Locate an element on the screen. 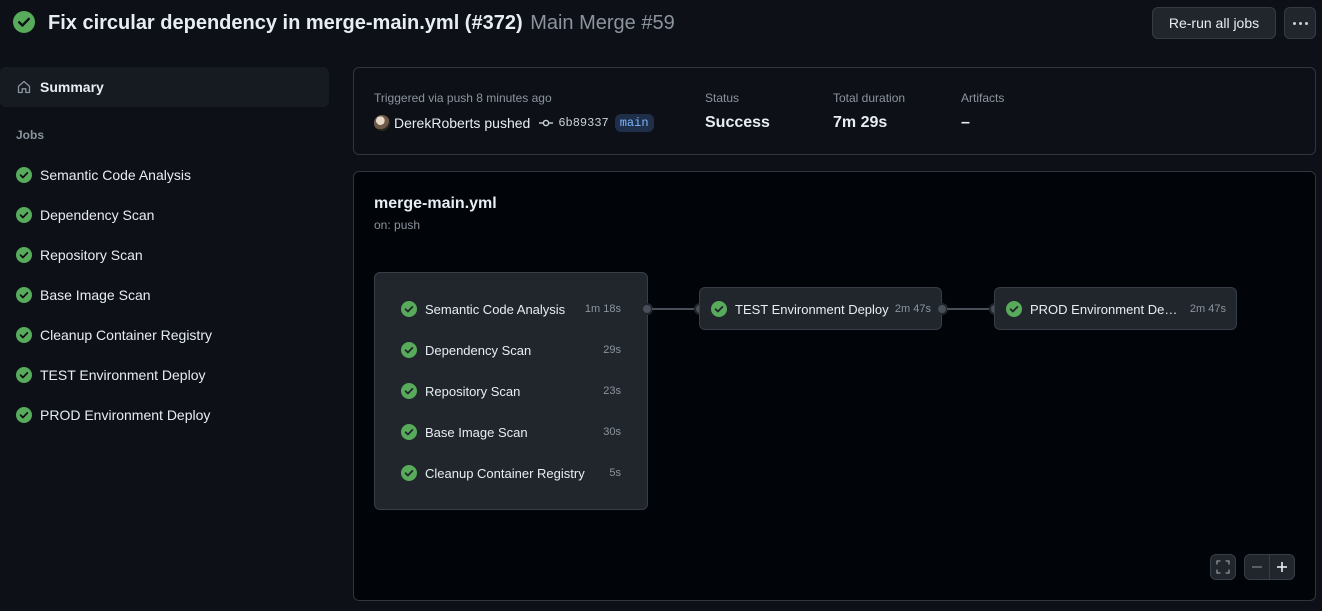 The width and height of the screenshot is (1322, 611). avatar is located at coordinates (382, 123).